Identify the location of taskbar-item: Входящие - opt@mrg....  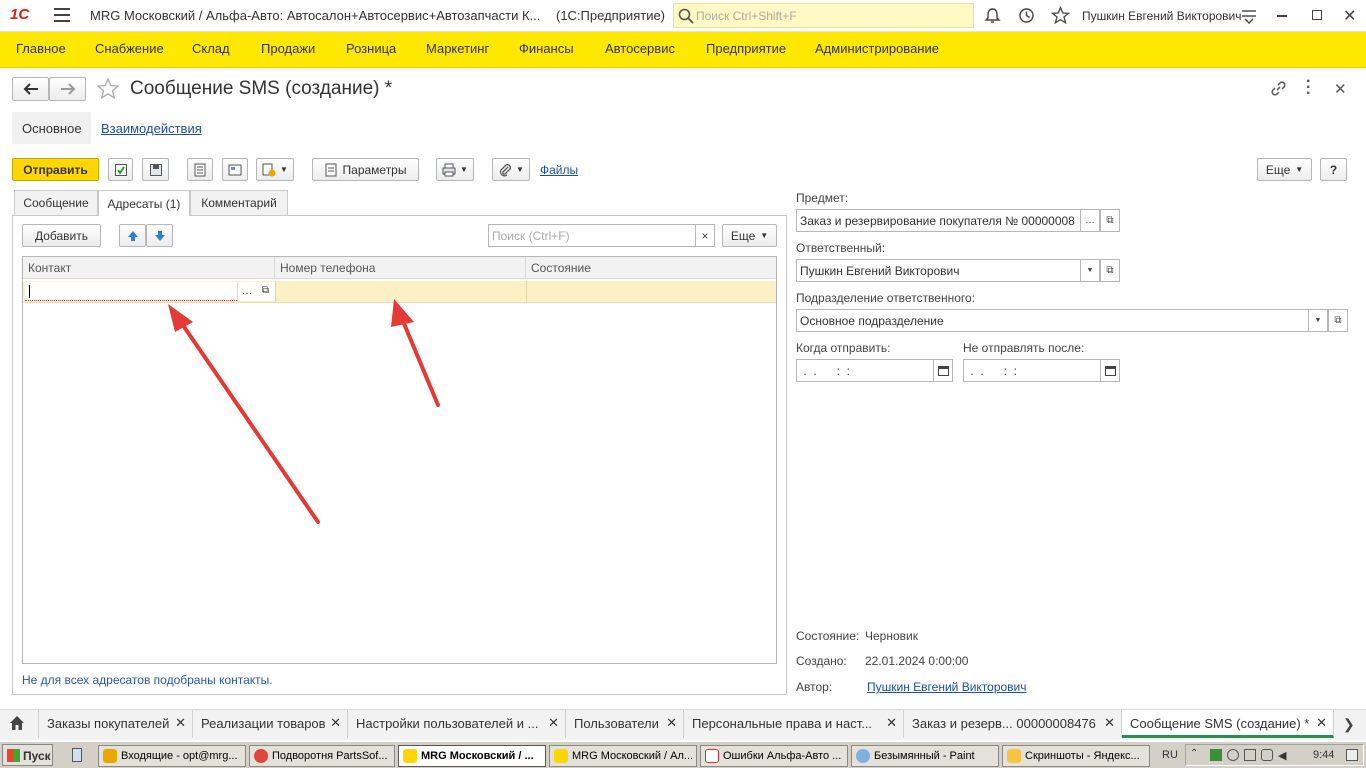
(172, 756).